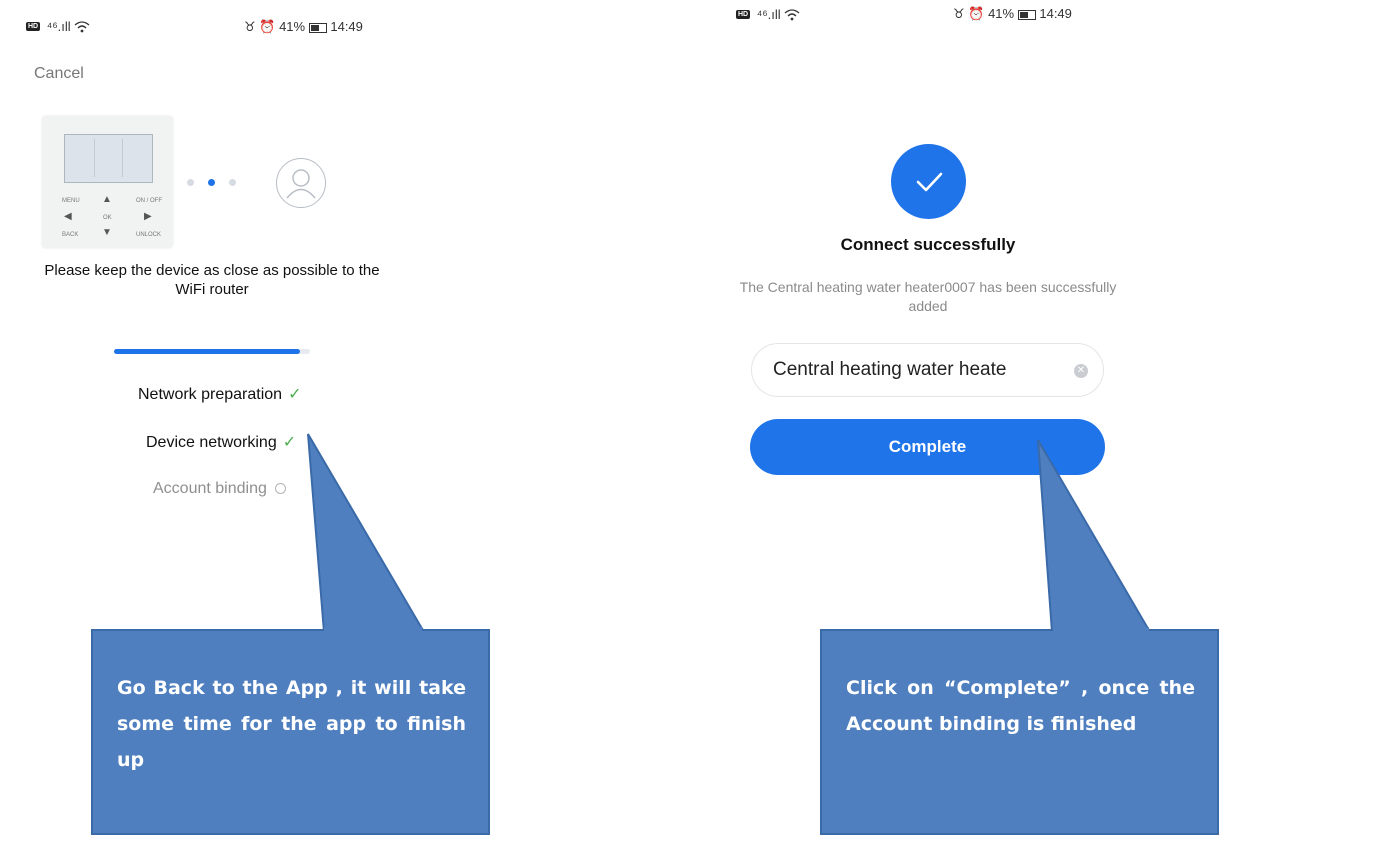  Describe the element at coordinates (301, 183) in the screenshot. I see `avatar-icon` at that location.